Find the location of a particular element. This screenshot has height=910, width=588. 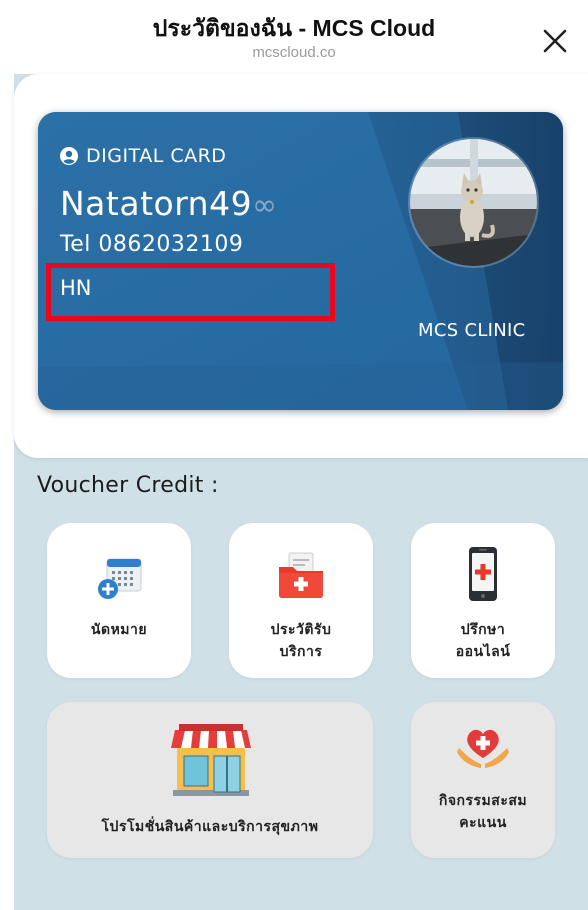

member-tel: Tel 0862032109 is located at coordinates (152, 244).